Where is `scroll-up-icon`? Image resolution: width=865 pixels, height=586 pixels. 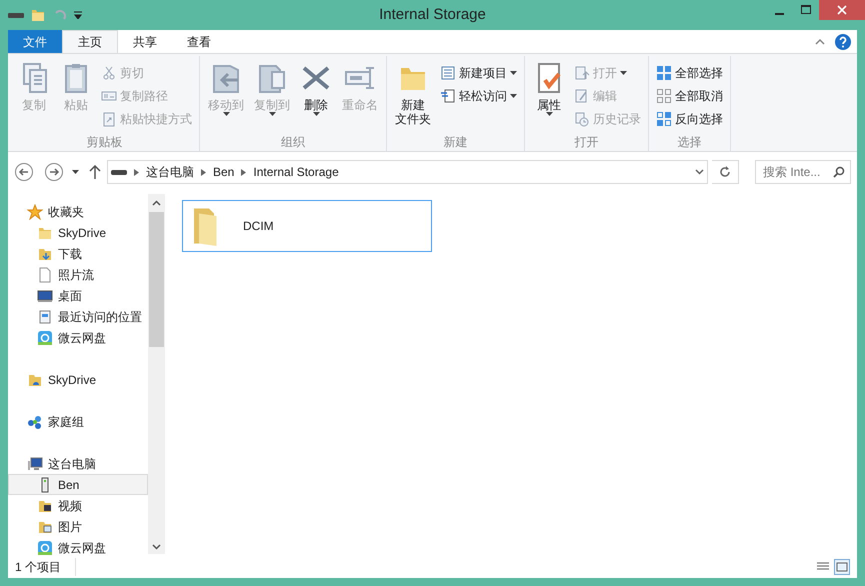 scroll-up-icon is located at coordinates (156, 203).